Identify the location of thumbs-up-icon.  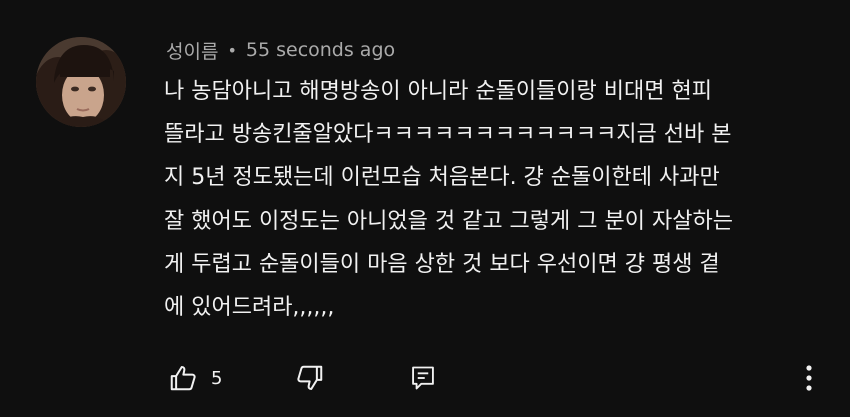
(183, 378).